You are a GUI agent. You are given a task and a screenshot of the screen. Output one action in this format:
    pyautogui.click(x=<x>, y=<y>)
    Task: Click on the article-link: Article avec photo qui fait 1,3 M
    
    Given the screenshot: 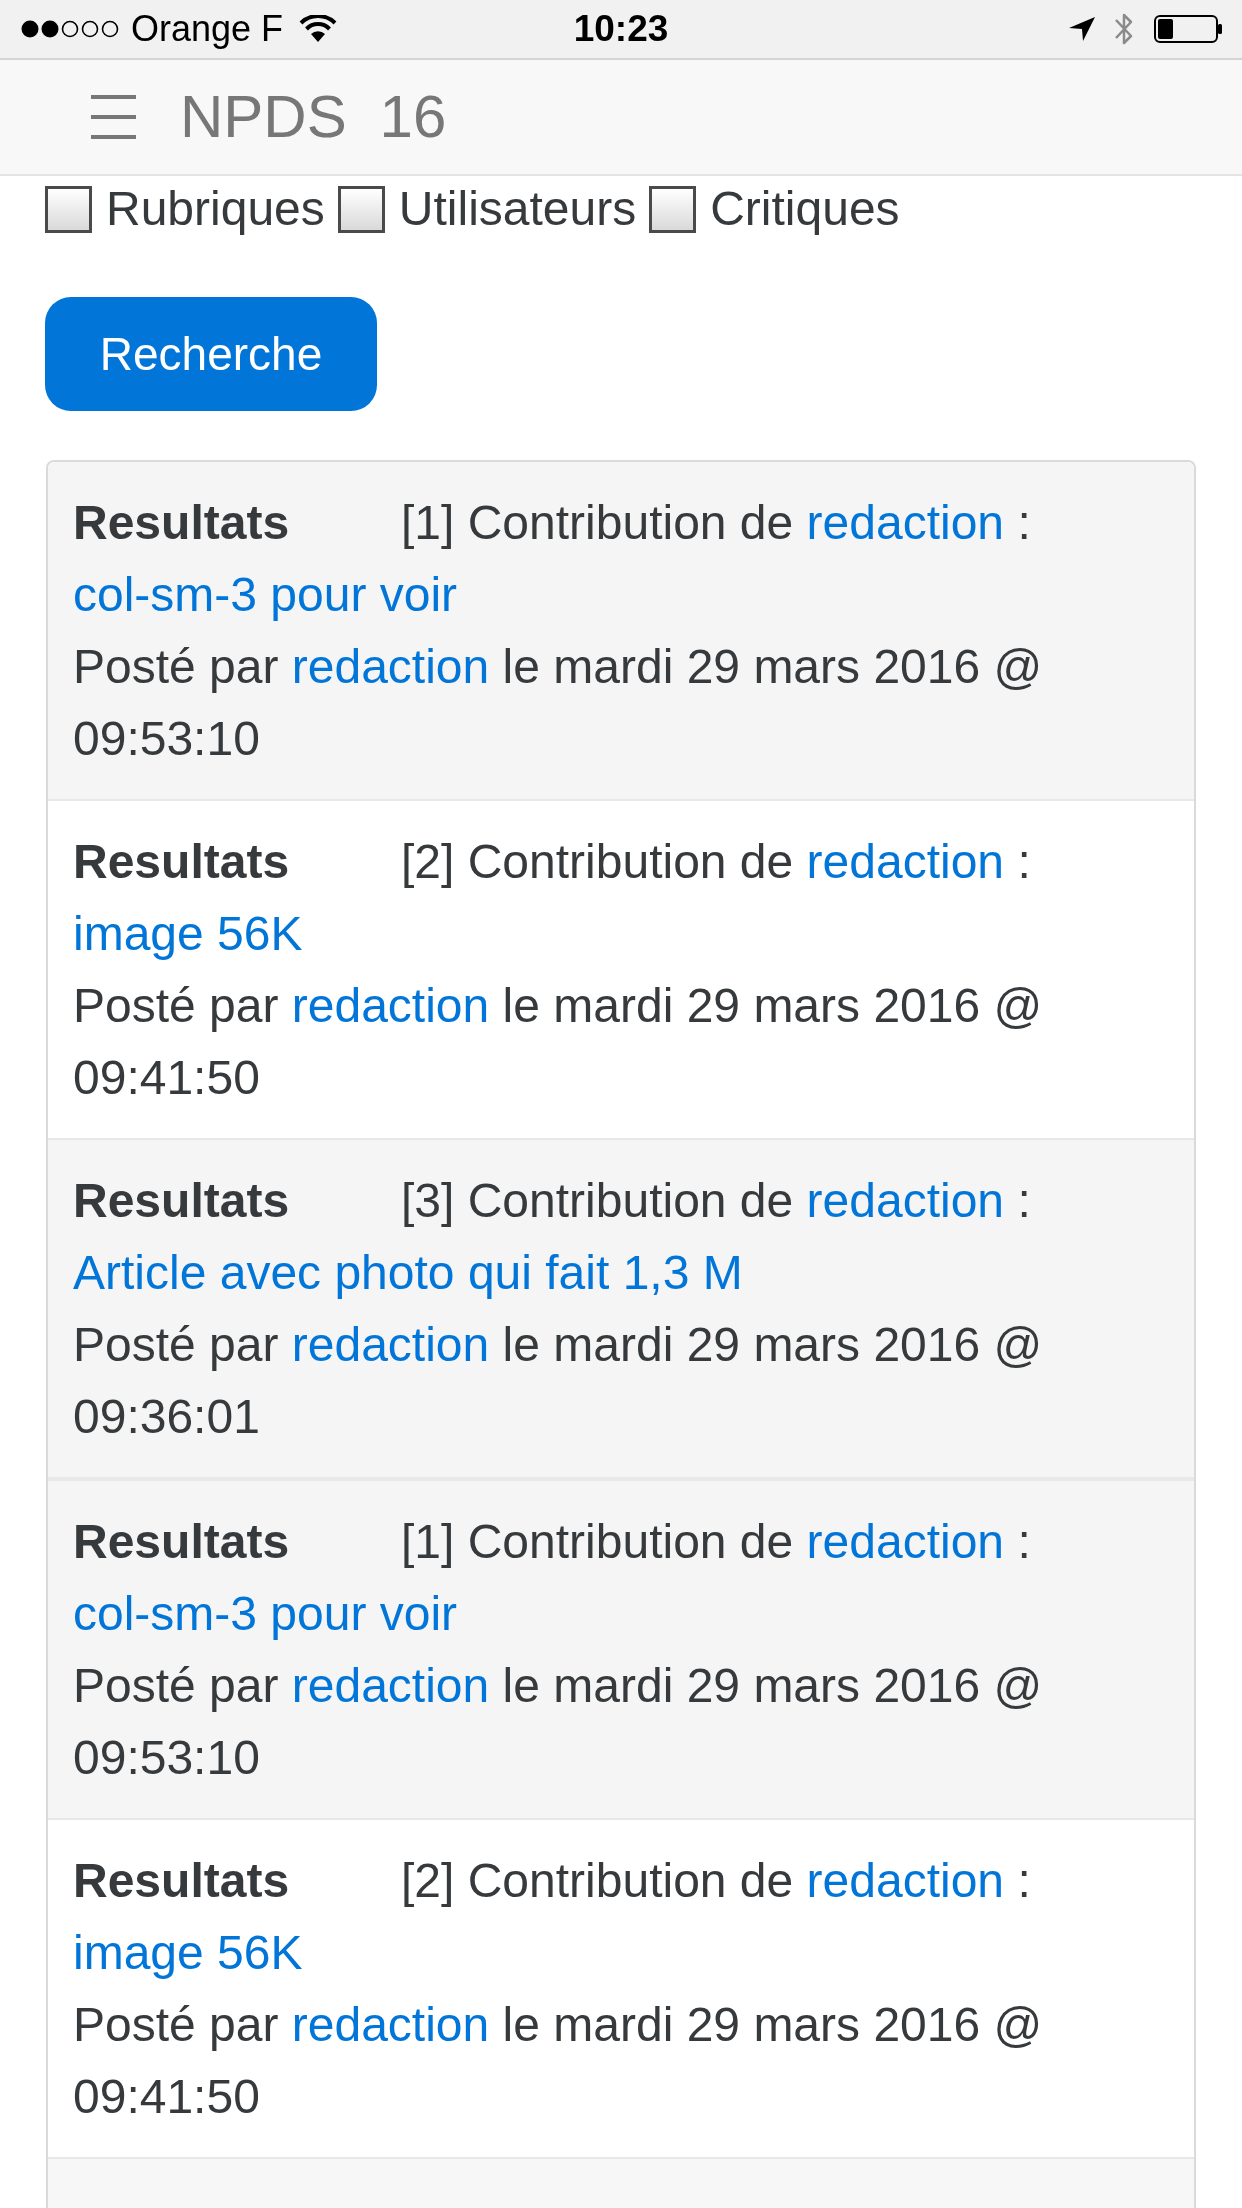 What is the action you would take?
    pyautogui.click(x=408, y=1272)
    